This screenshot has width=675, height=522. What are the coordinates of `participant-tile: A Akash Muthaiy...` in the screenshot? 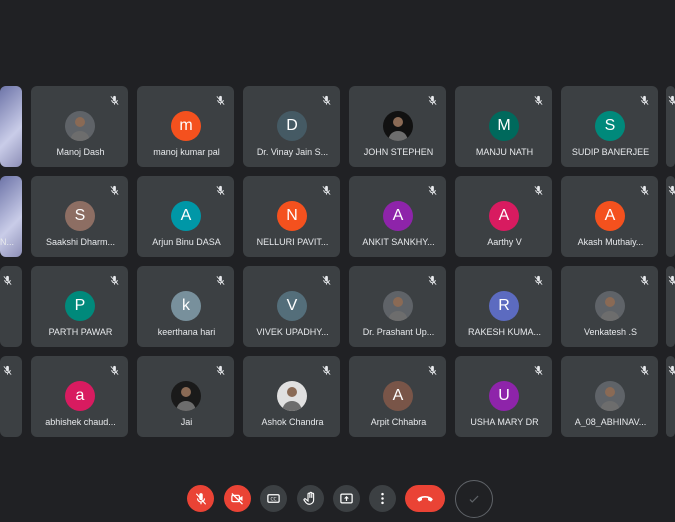 It's located at (609, 216).